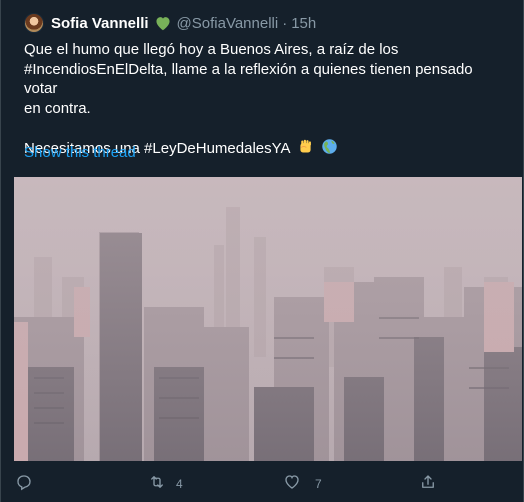 The width and height of the screenshot is (524, 502). Describe the element at coordinates (179, 483) in the screenshot. I see `retweet-count: 4` at that location.